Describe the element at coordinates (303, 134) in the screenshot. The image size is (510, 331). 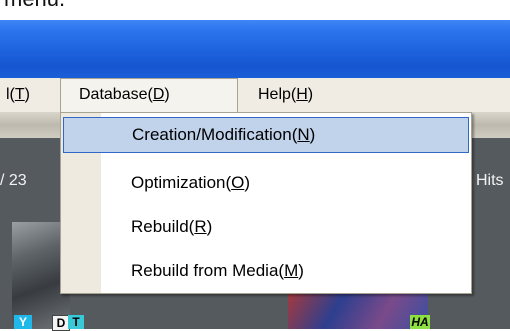
I see `menu-item-mnemonic: N` at that location.